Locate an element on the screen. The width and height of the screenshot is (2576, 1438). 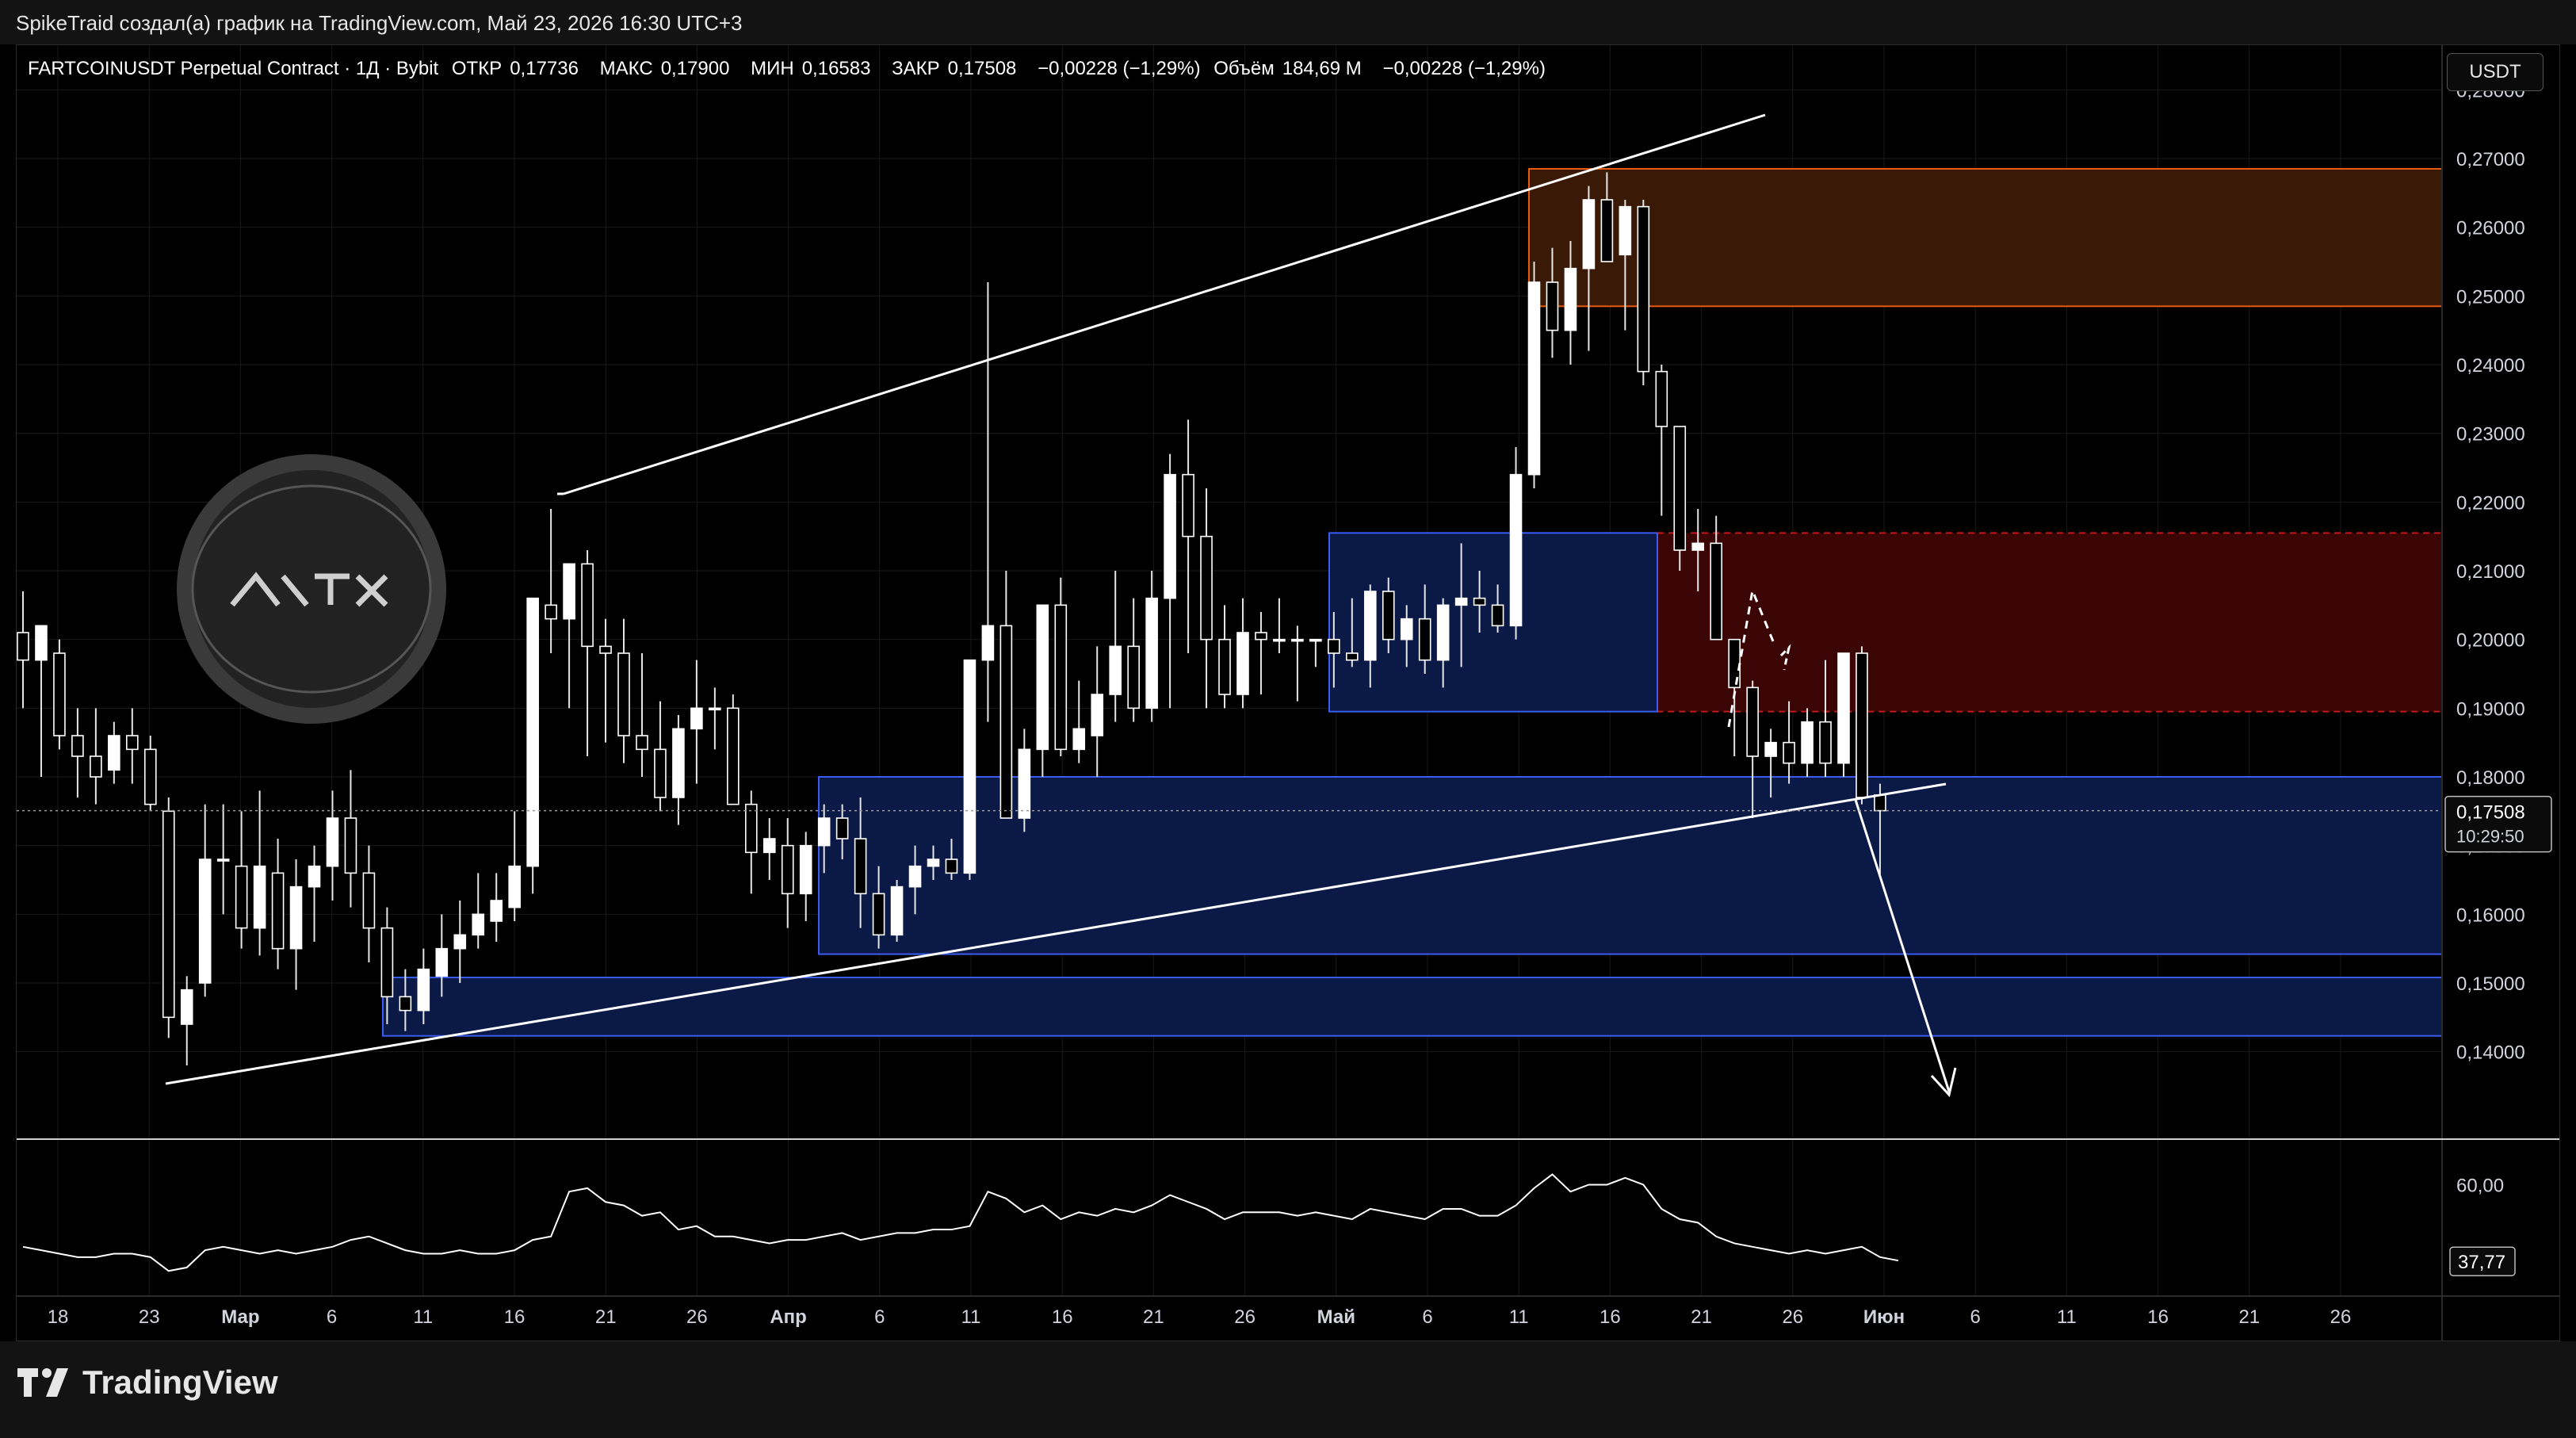
price-tick-label: 0,16000 is located at coordinates (2490, 915).